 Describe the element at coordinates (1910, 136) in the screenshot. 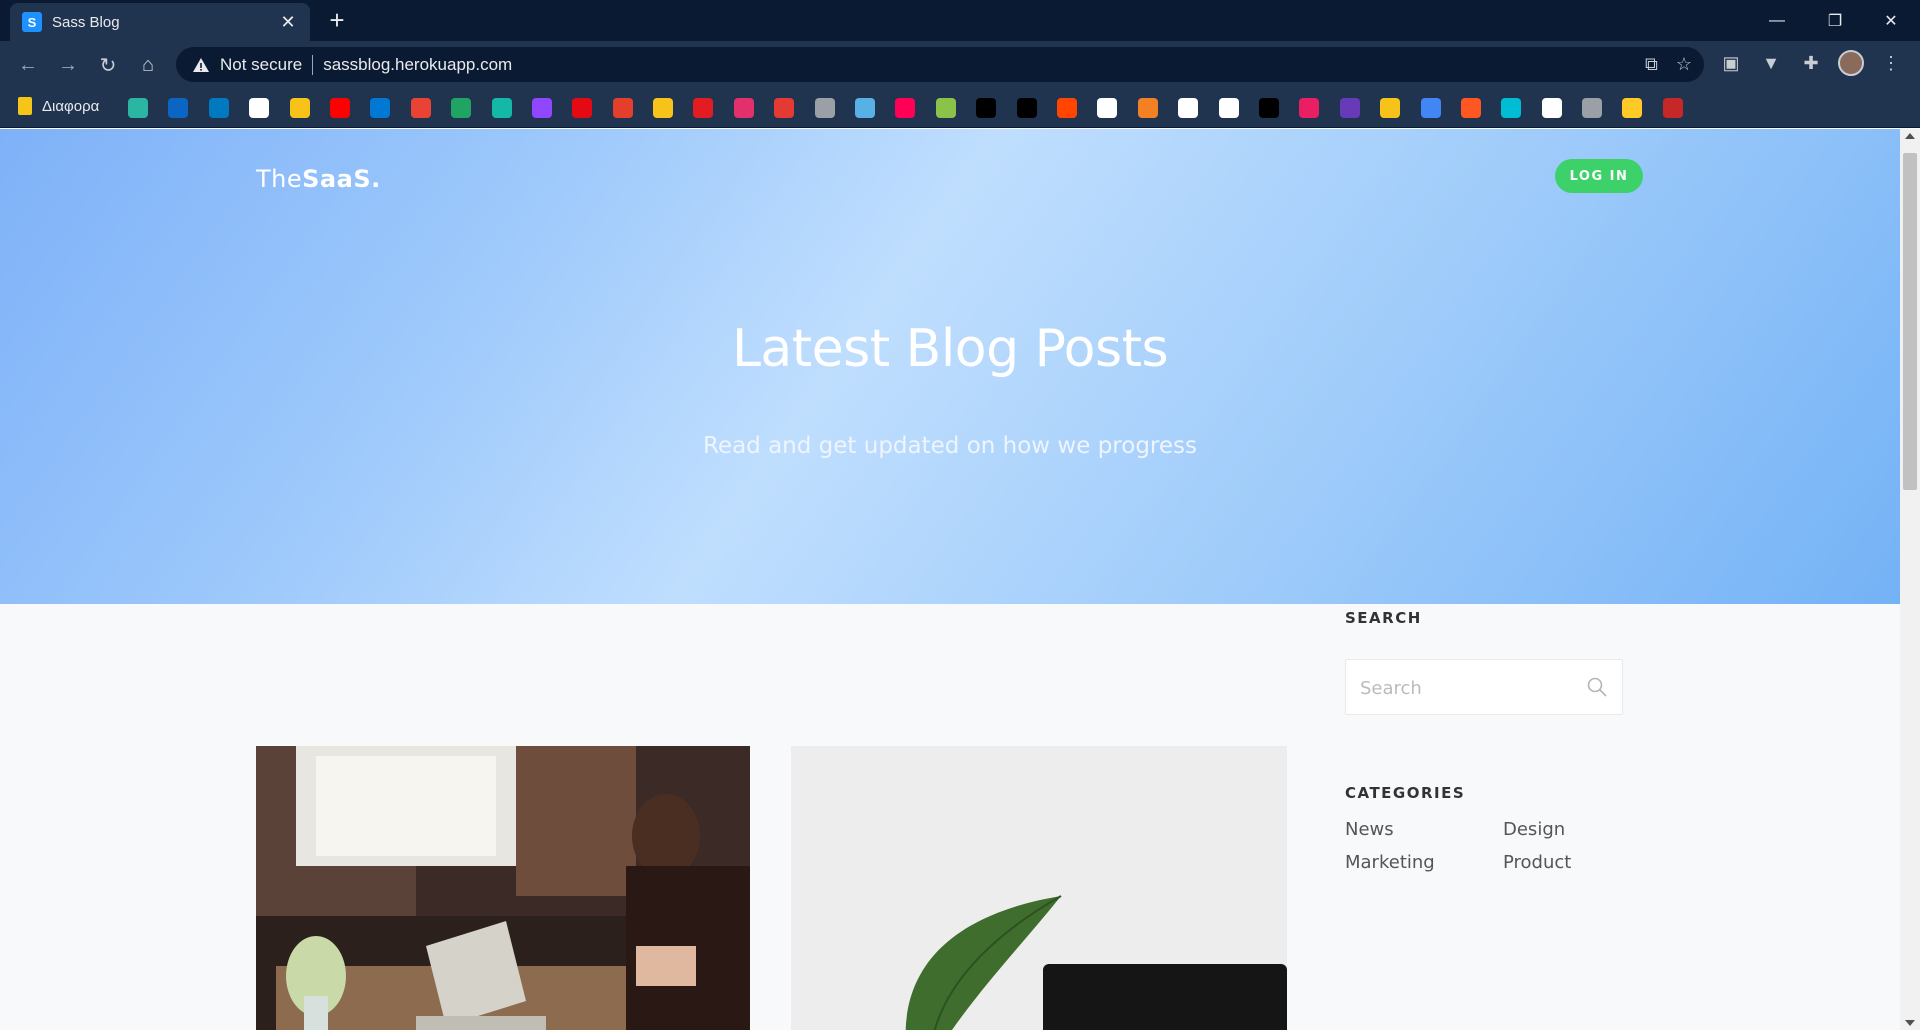

I see `scroll-up-arrow-icon` at that location.